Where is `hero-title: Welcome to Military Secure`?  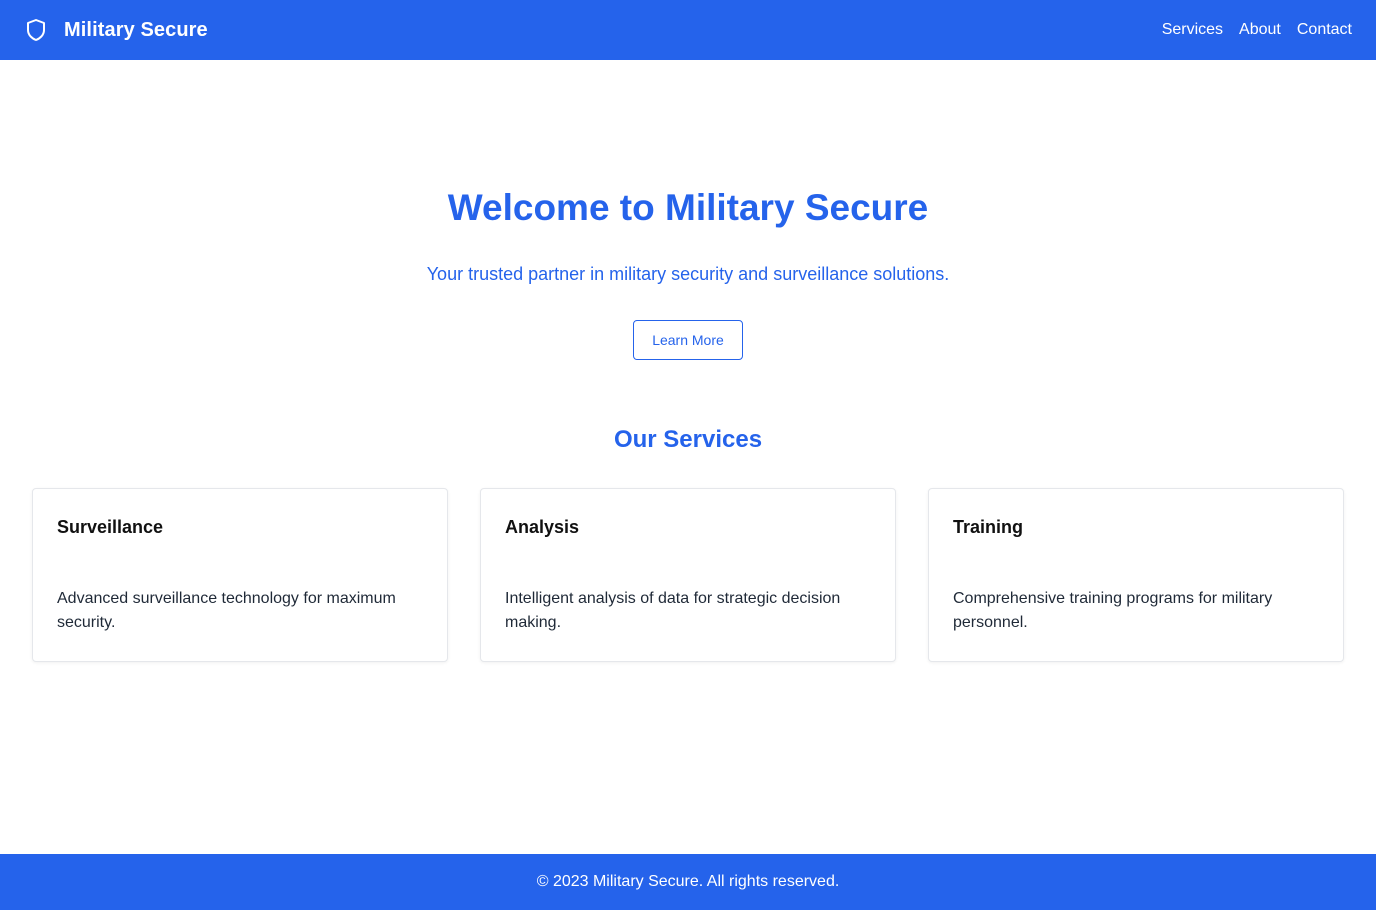
hero-title: Welcome to Military Secure is located at coordinates (688, 207).